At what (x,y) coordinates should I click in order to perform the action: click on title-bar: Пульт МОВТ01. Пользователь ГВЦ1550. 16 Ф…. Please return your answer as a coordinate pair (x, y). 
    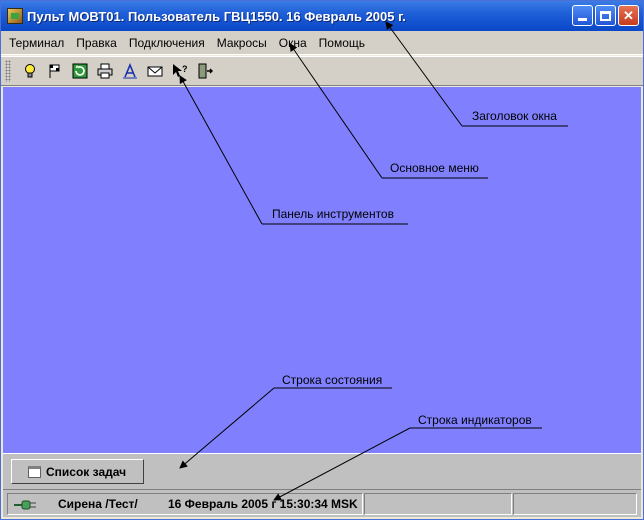
    Looking at the image, I should click on (322, 16).